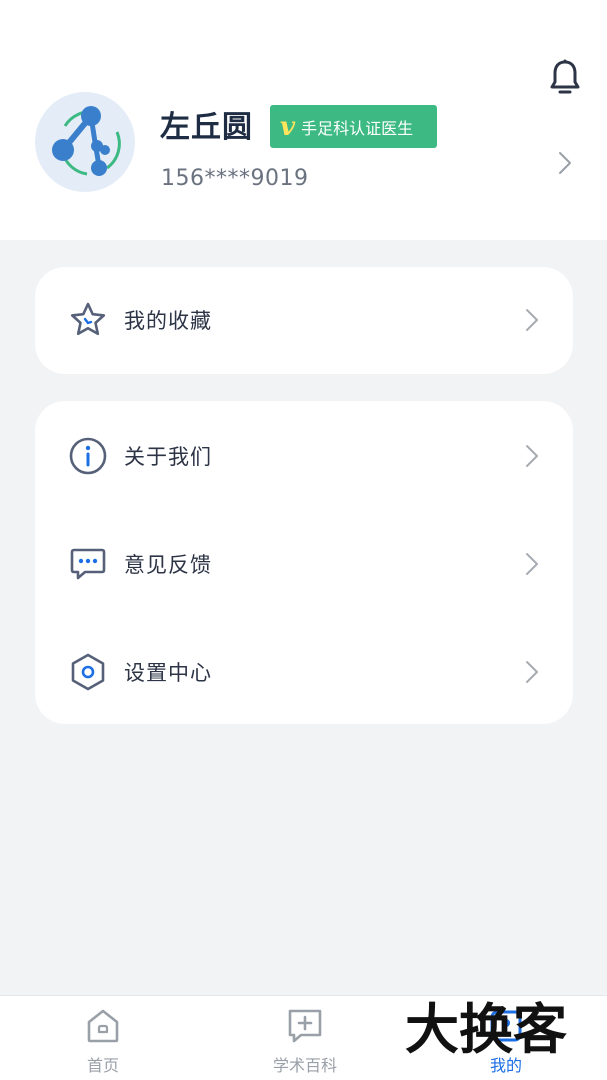  I want to click on menu-item-feedback: 意见反馈, so click(304, 564).